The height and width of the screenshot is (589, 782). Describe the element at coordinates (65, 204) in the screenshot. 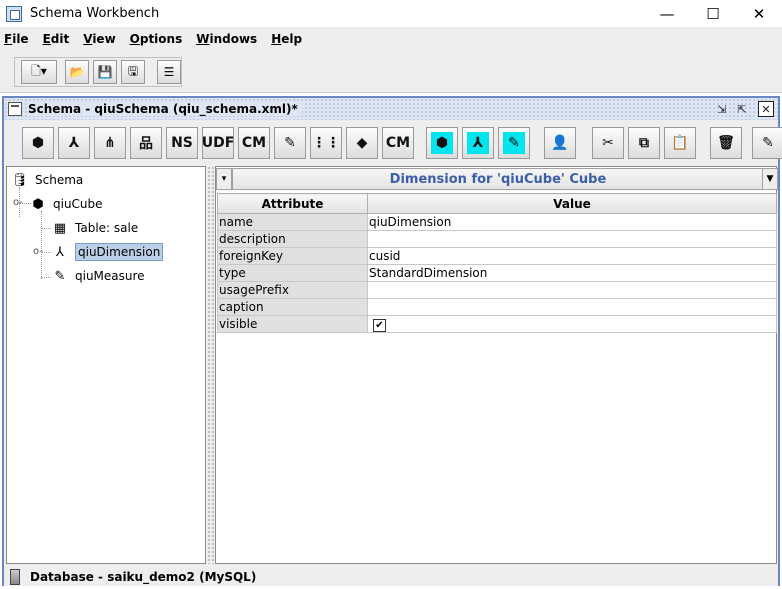

I see `tree-node-cube: ⬢ qiuCube` at that location.